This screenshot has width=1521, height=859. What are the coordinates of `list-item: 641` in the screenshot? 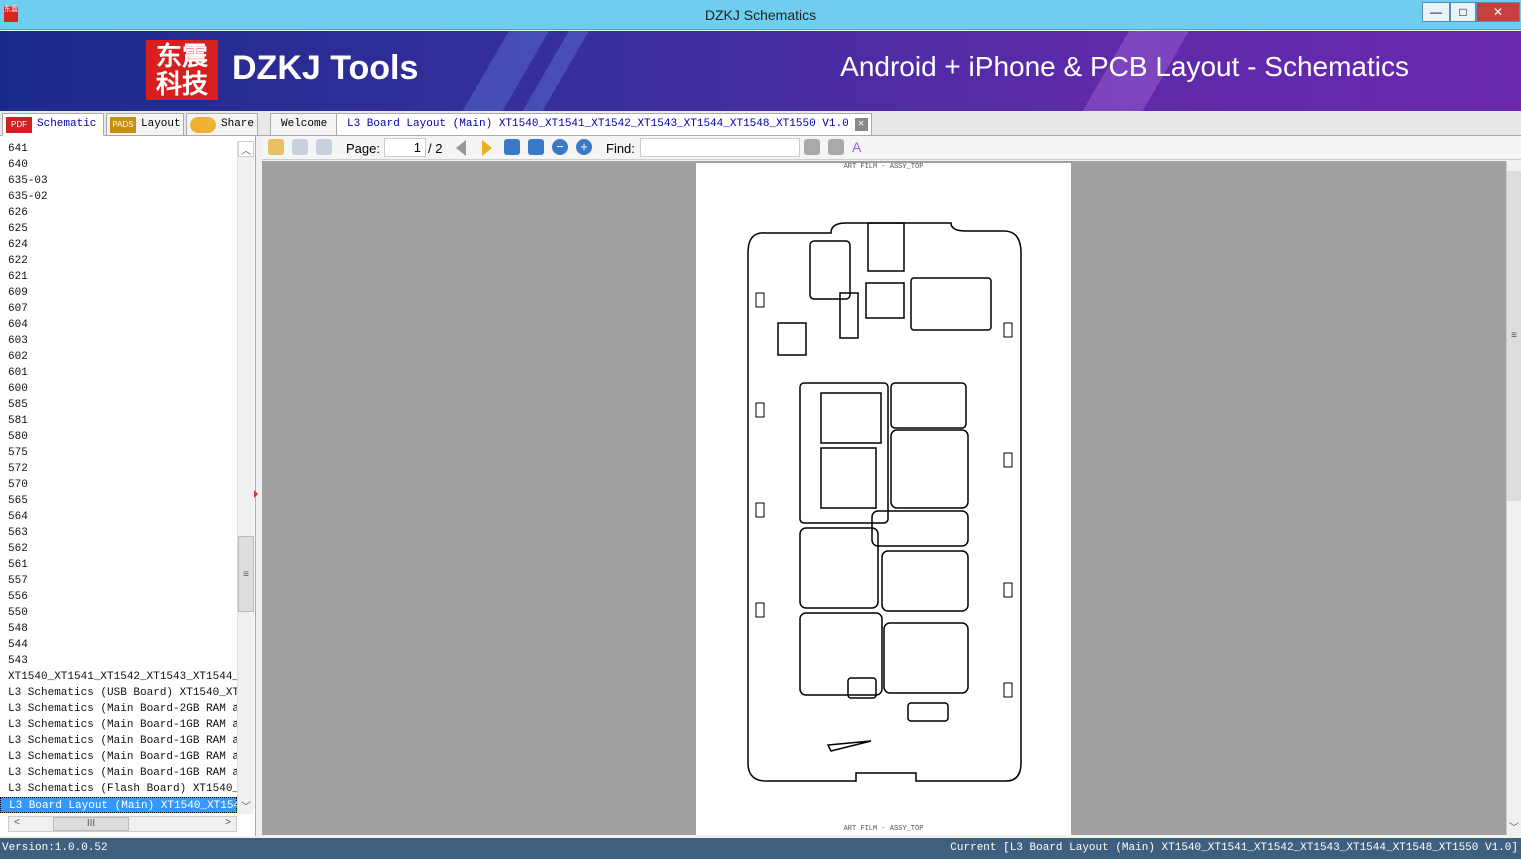 It's located at (118, 149).